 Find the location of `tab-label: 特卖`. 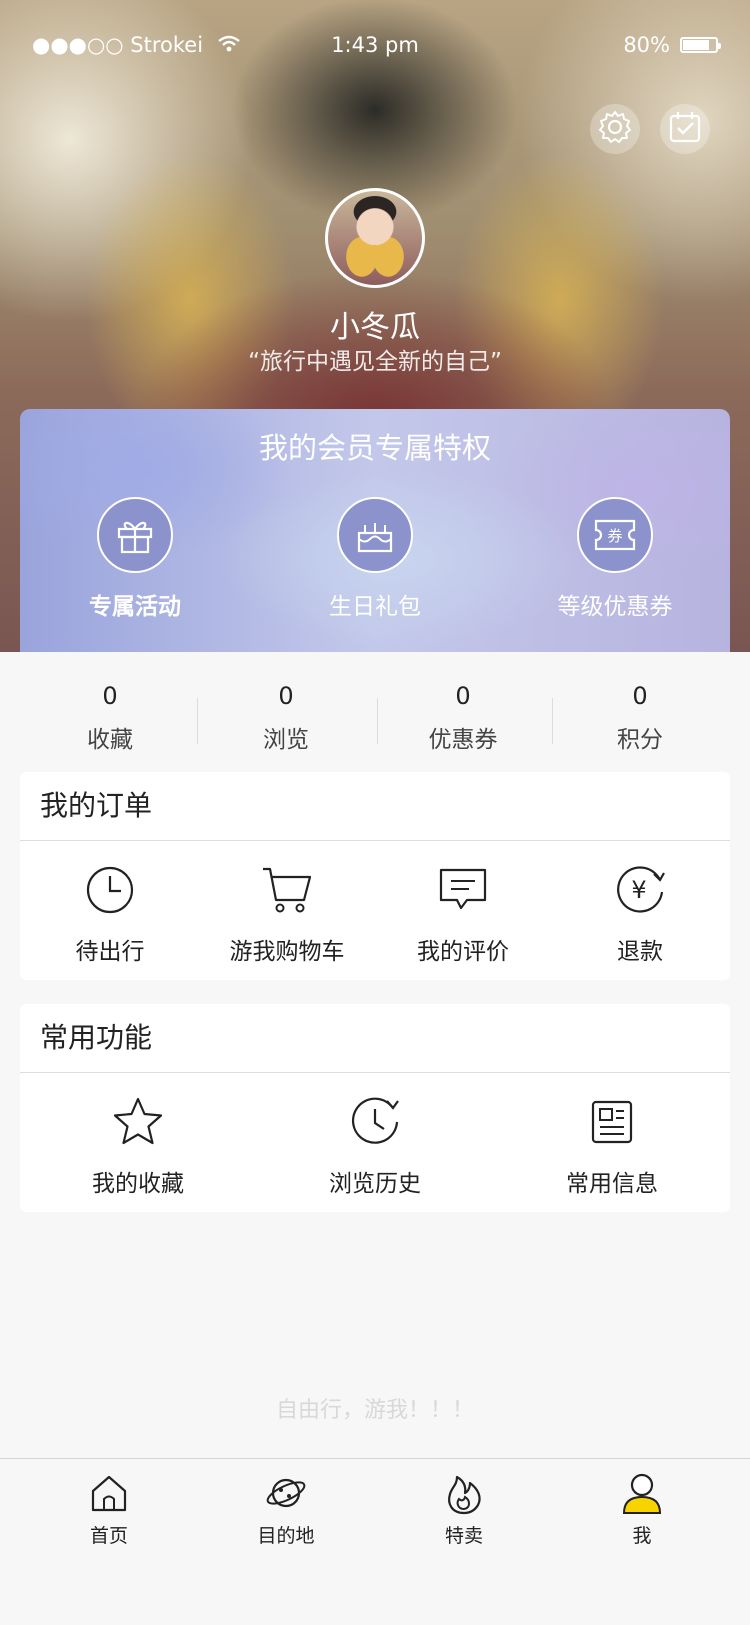

tab-label: 特卖 is located at coordinates (463, 1536).